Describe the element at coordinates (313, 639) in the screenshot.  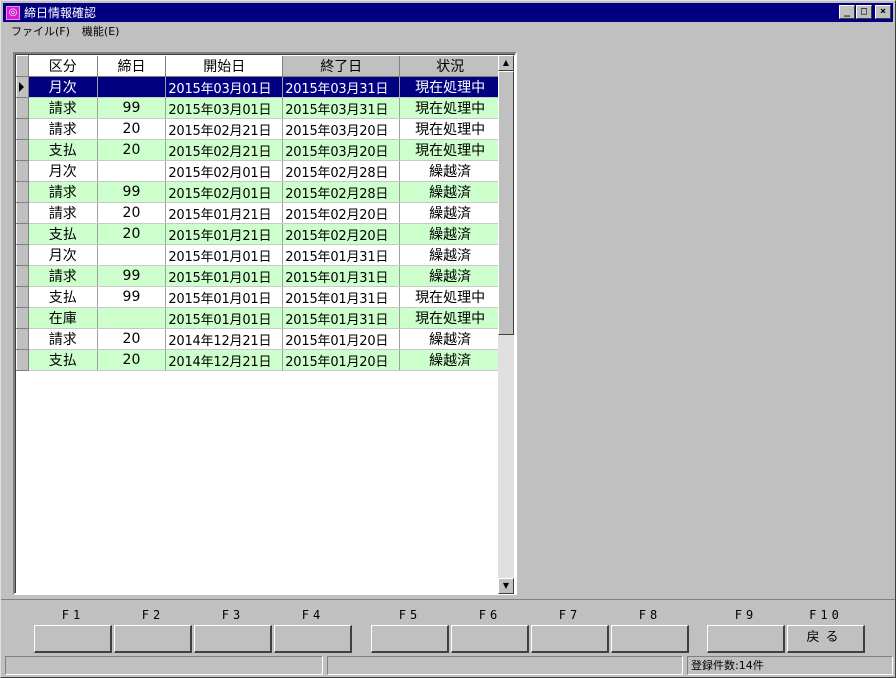
I see `f4-button` at that location.